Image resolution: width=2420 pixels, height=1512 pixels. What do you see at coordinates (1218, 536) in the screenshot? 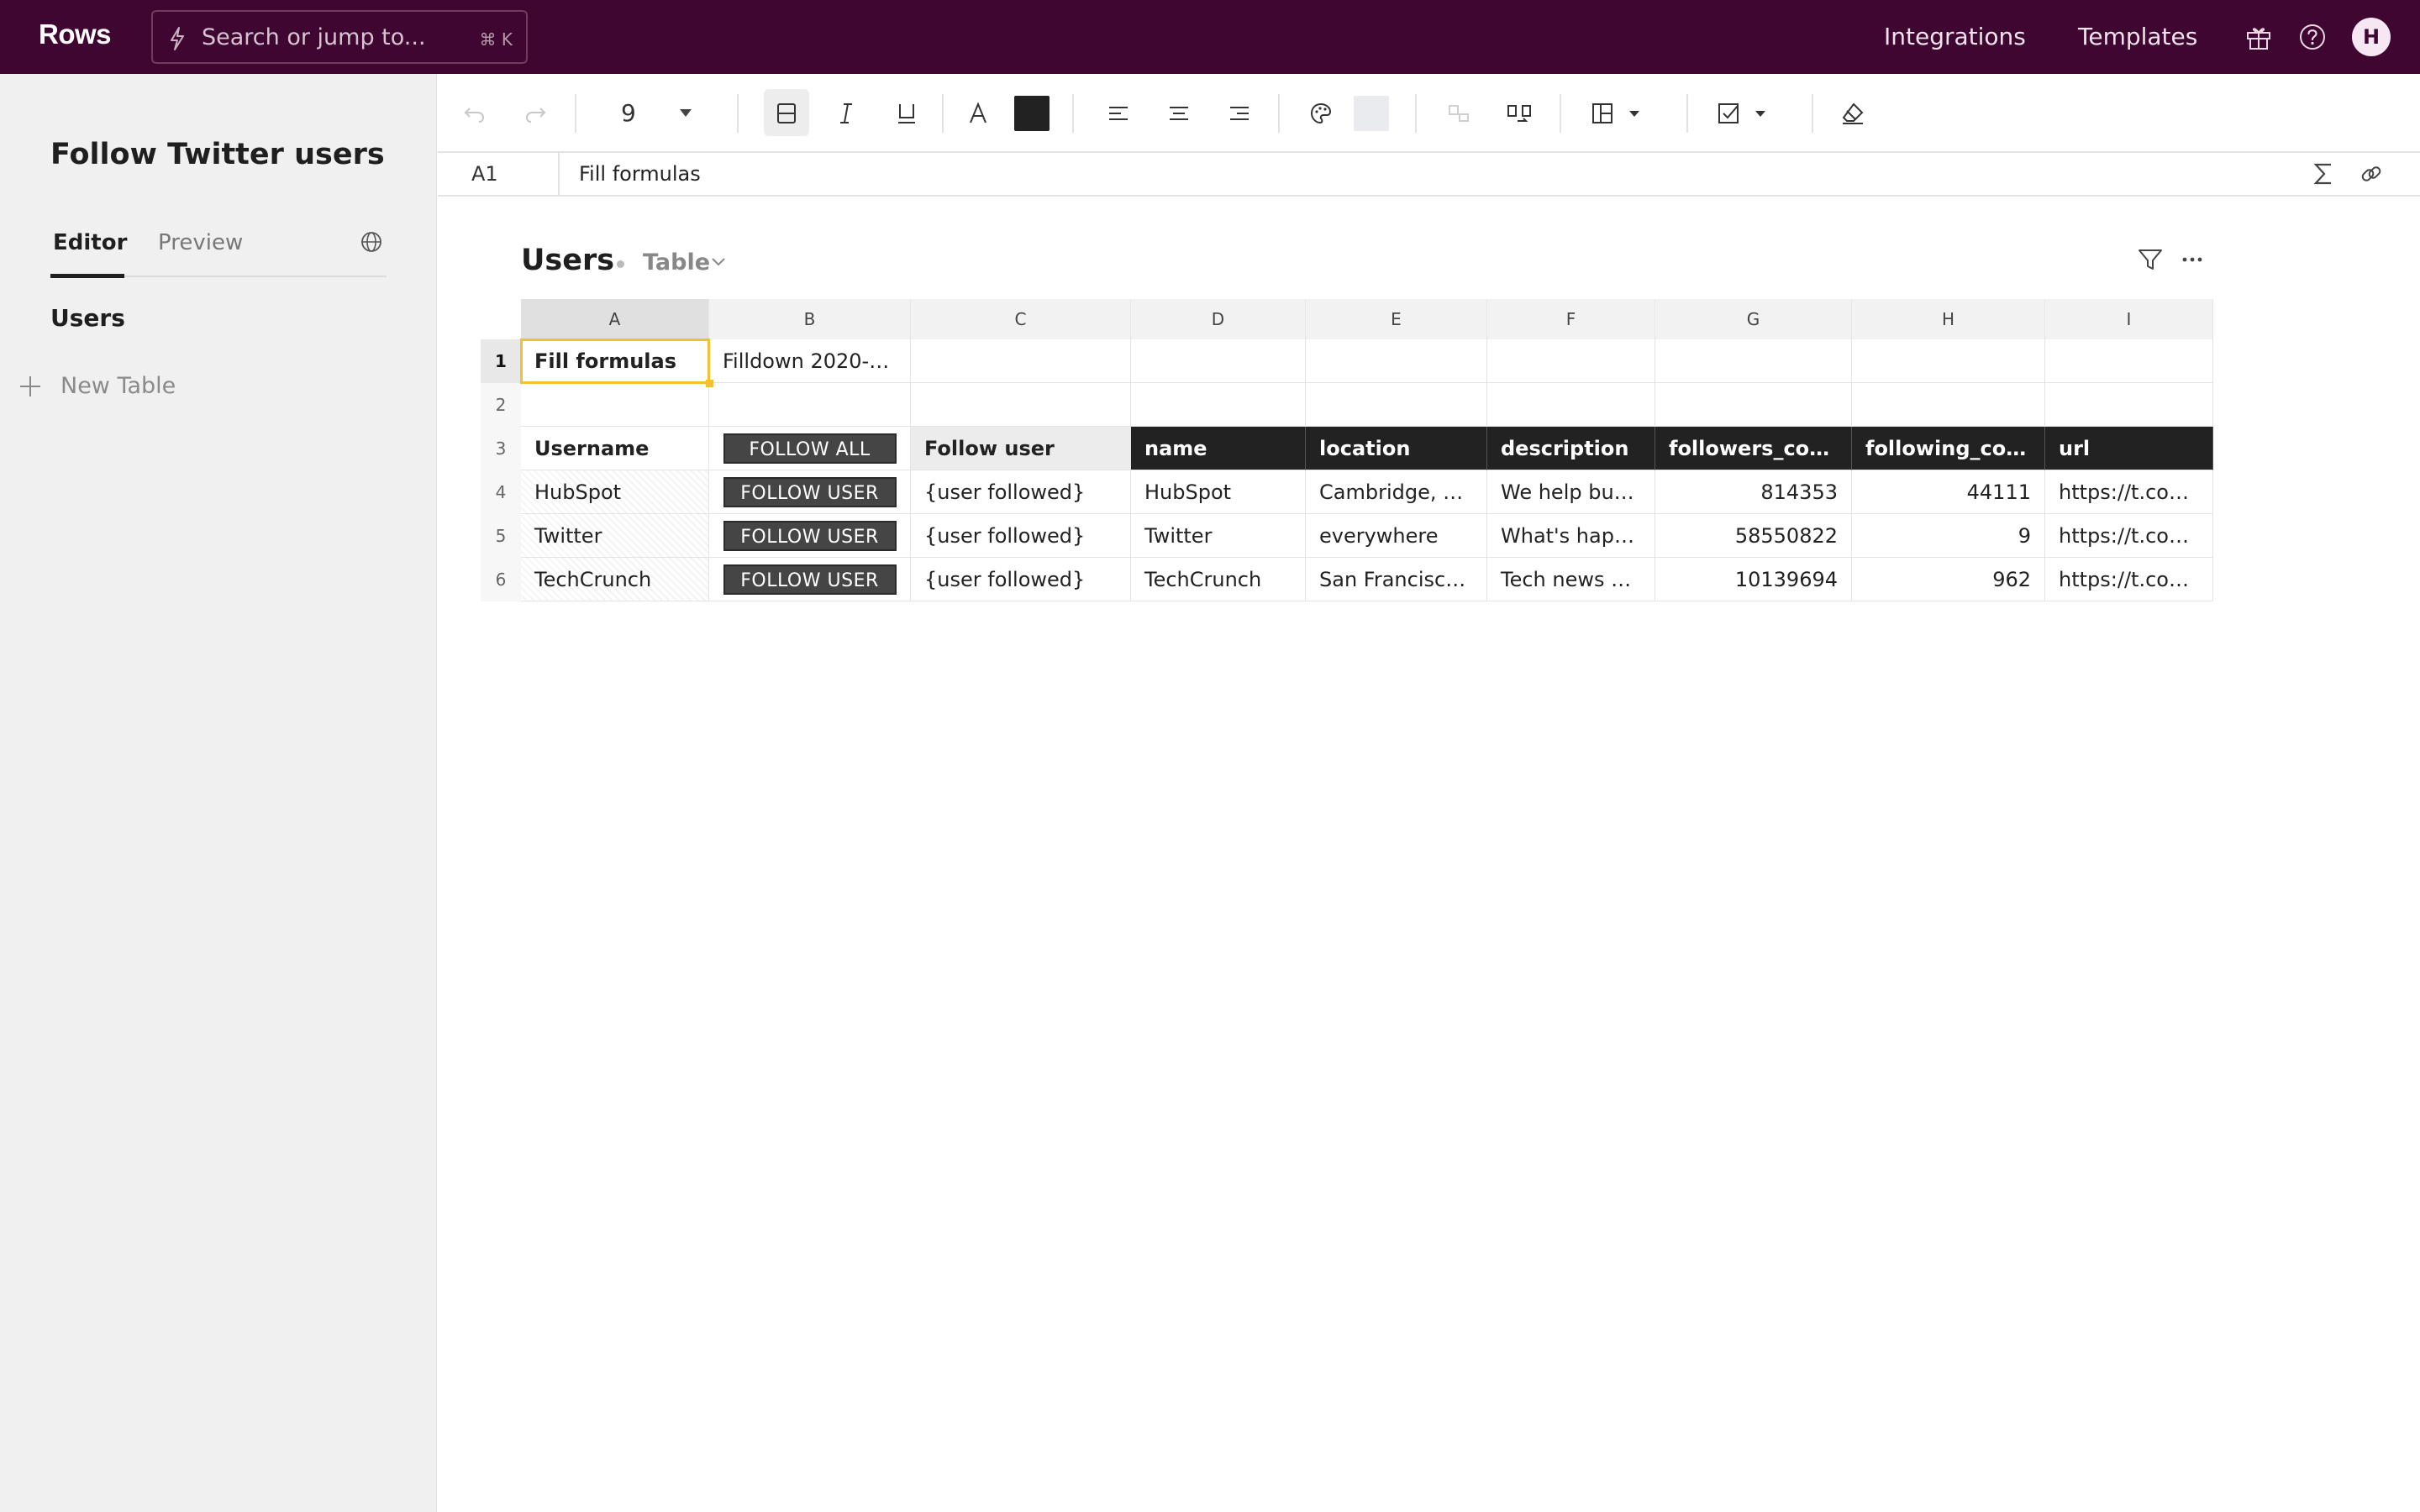
I see `cell-d5: Twitter` at bounding box center [1218, 536].